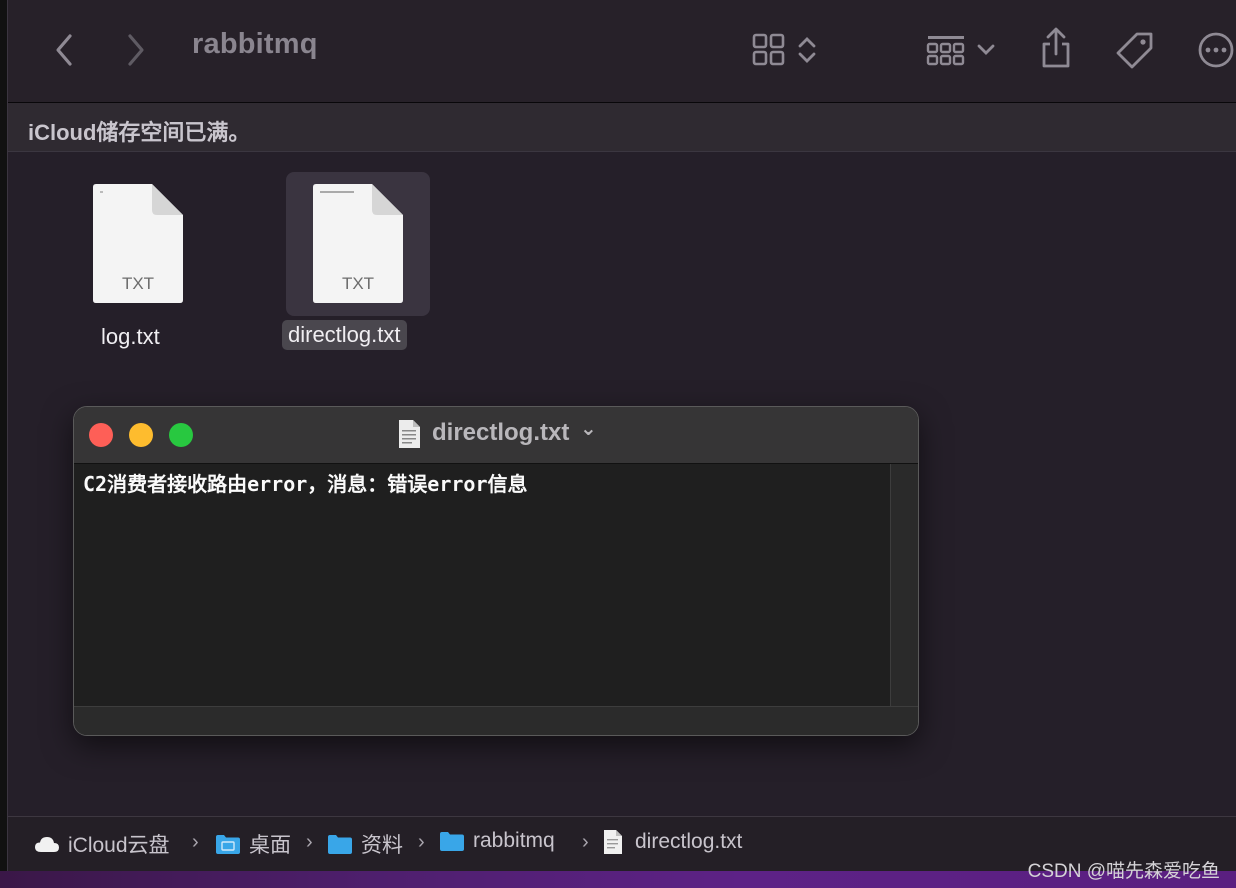  What do you see at coordinates (904, 585) in the screenshot?
I see `vertical-scrollbar` at bounding box center [904, 585].